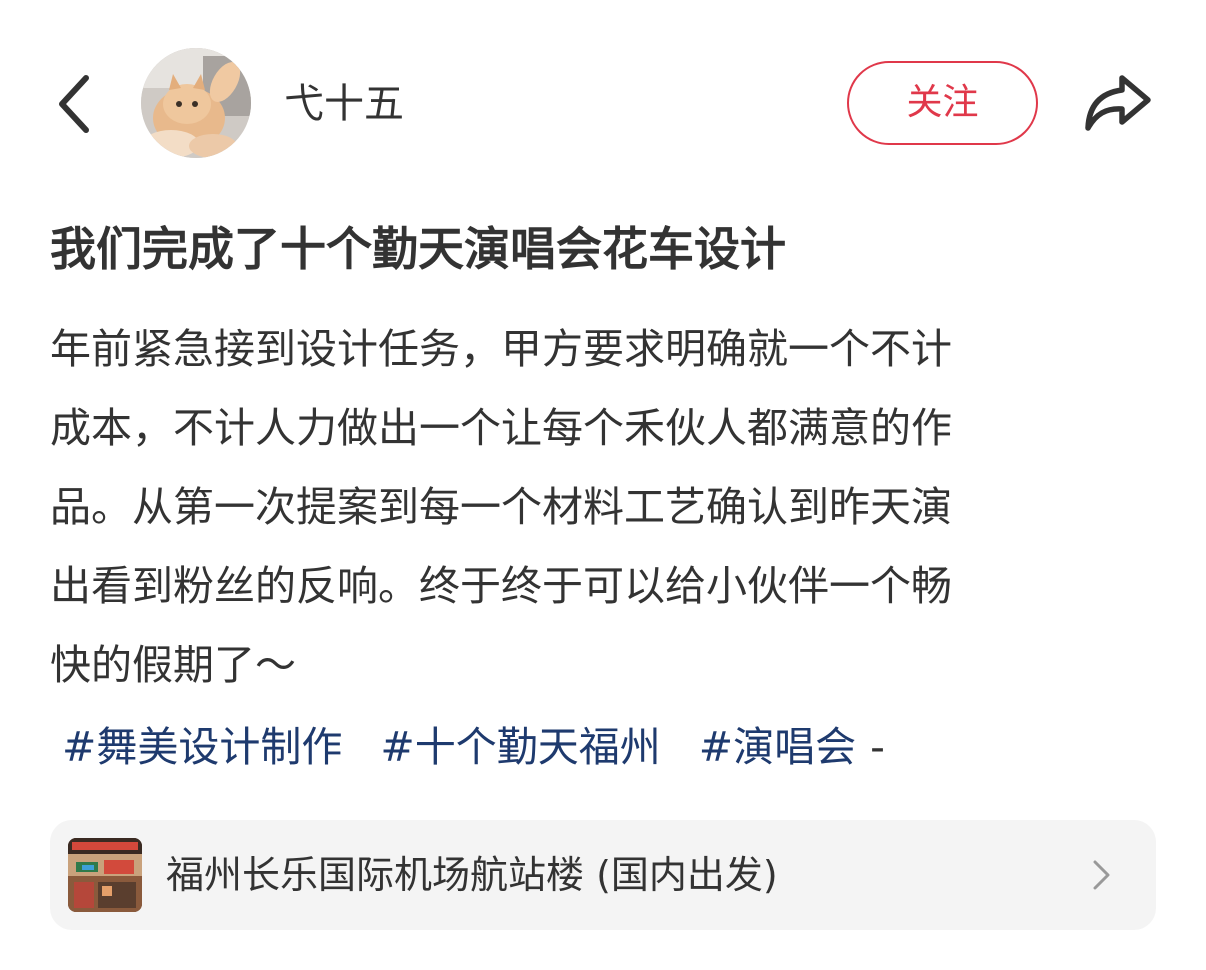 This screenshot has width=1206, height=970. I want to click on hashtag-link: #演唱会, so click(777, 747).